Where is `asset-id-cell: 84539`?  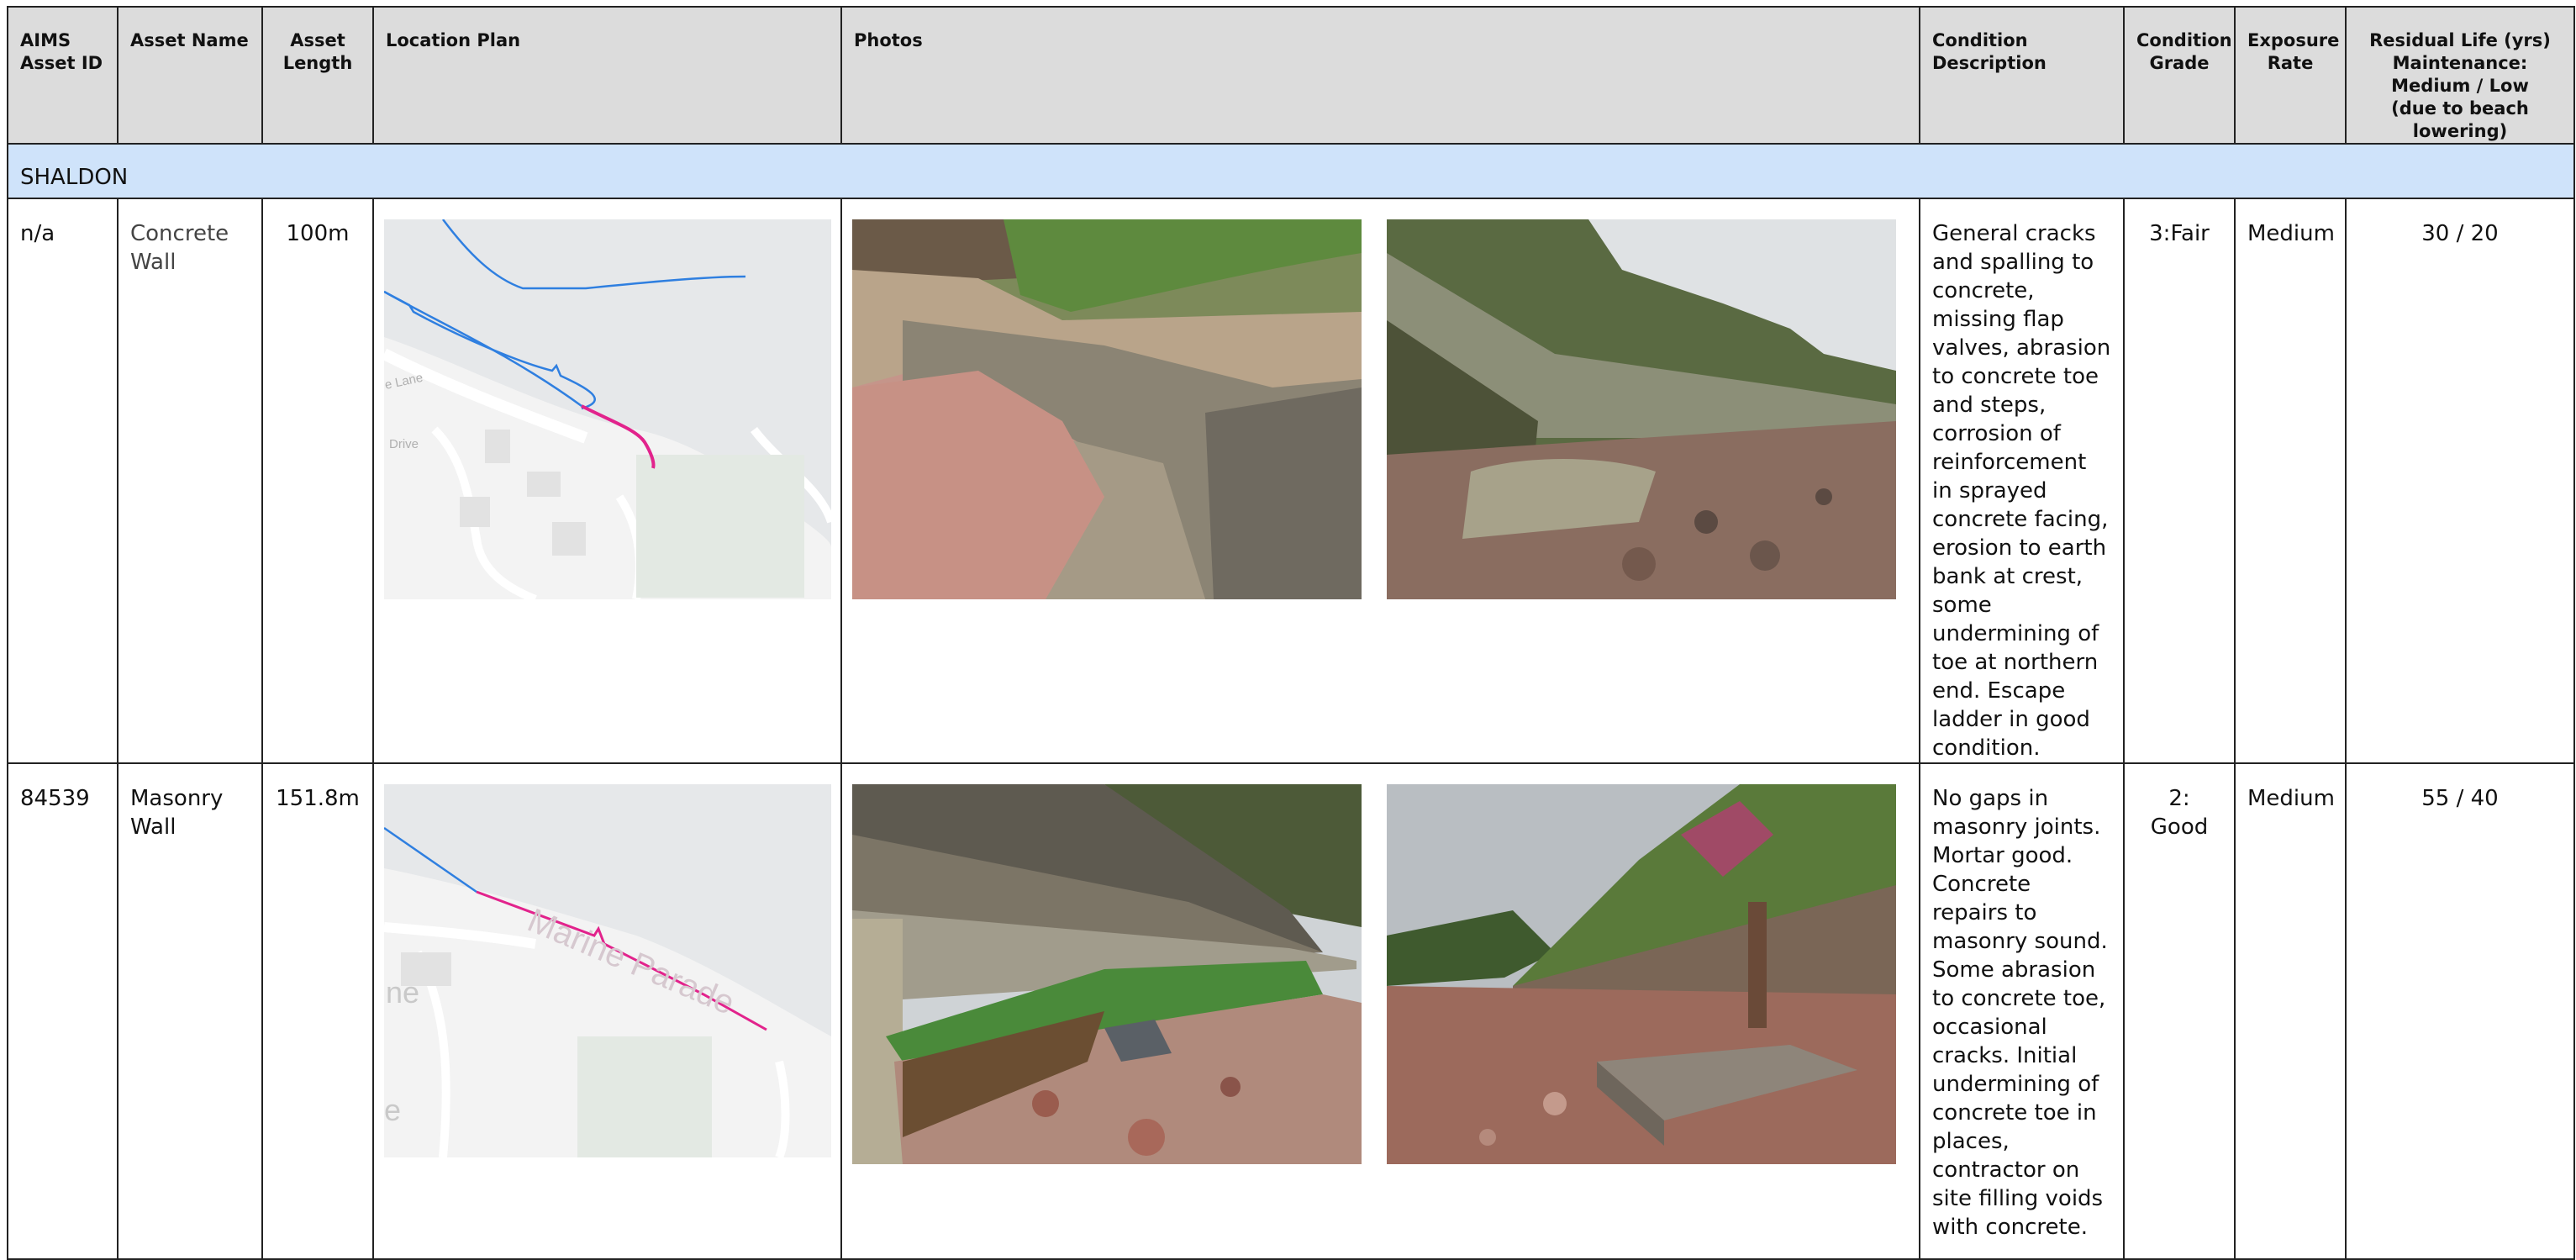 asset-id-cell: 84539 is located at coordinates (63, 1011).